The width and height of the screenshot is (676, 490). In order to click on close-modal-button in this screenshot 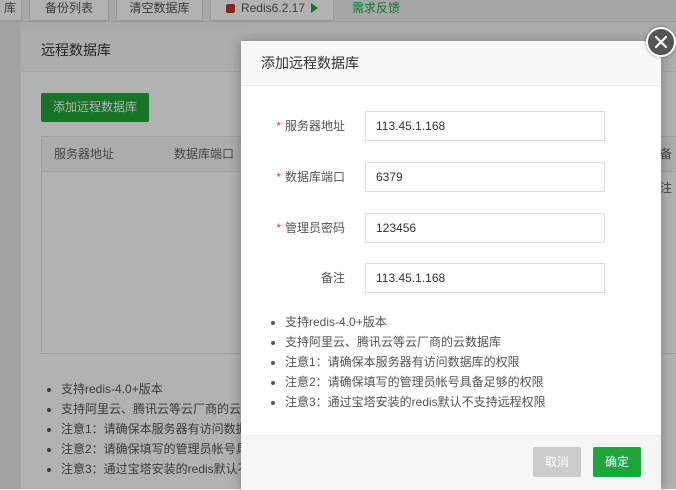, I will do `click(661, 42)`.